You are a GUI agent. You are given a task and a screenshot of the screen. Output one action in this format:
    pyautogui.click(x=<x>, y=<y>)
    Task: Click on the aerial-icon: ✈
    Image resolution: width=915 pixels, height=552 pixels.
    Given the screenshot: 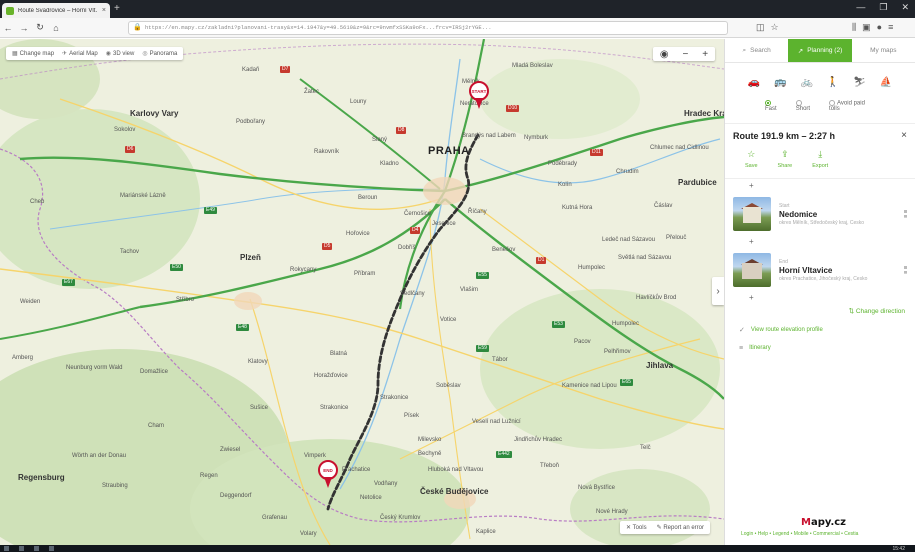 What is the action you would take?
    pyautogui.click(x=65, y=54)
    